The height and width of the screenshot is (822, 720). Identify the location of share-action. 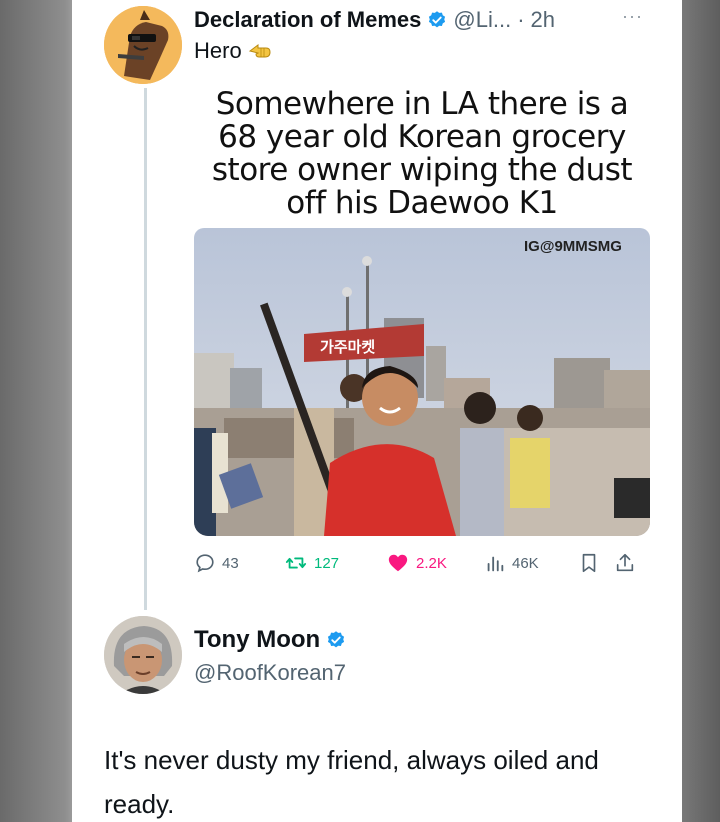
(625, 563).